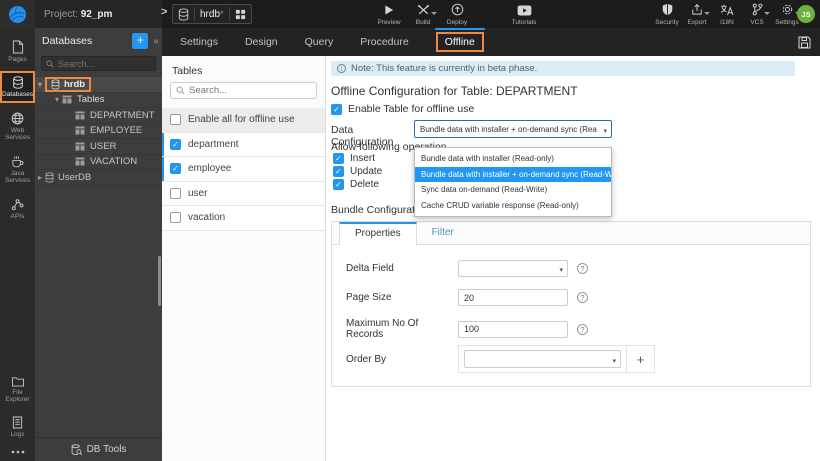 This screenshot has height=461, width=820. What do you see at coordinates (212, 14) in the screenshot?
I see `open-entity-tab-hrdb: hrdb*` at bounding box center [212, 14].